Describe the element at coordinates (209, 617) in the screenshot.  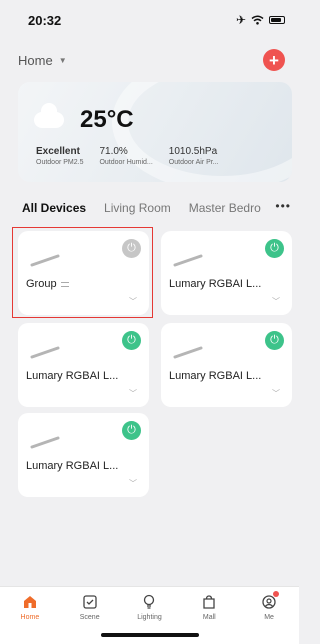
I see `tab-label: Mall` at that location.